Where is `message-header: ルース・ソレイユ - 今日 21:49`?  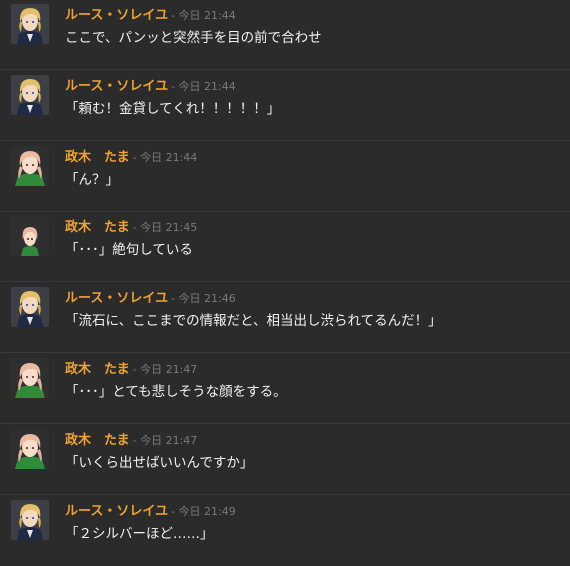
message-header: ルース・ソレイユ - 今日 21:49 is located at coordinates (150, 509).